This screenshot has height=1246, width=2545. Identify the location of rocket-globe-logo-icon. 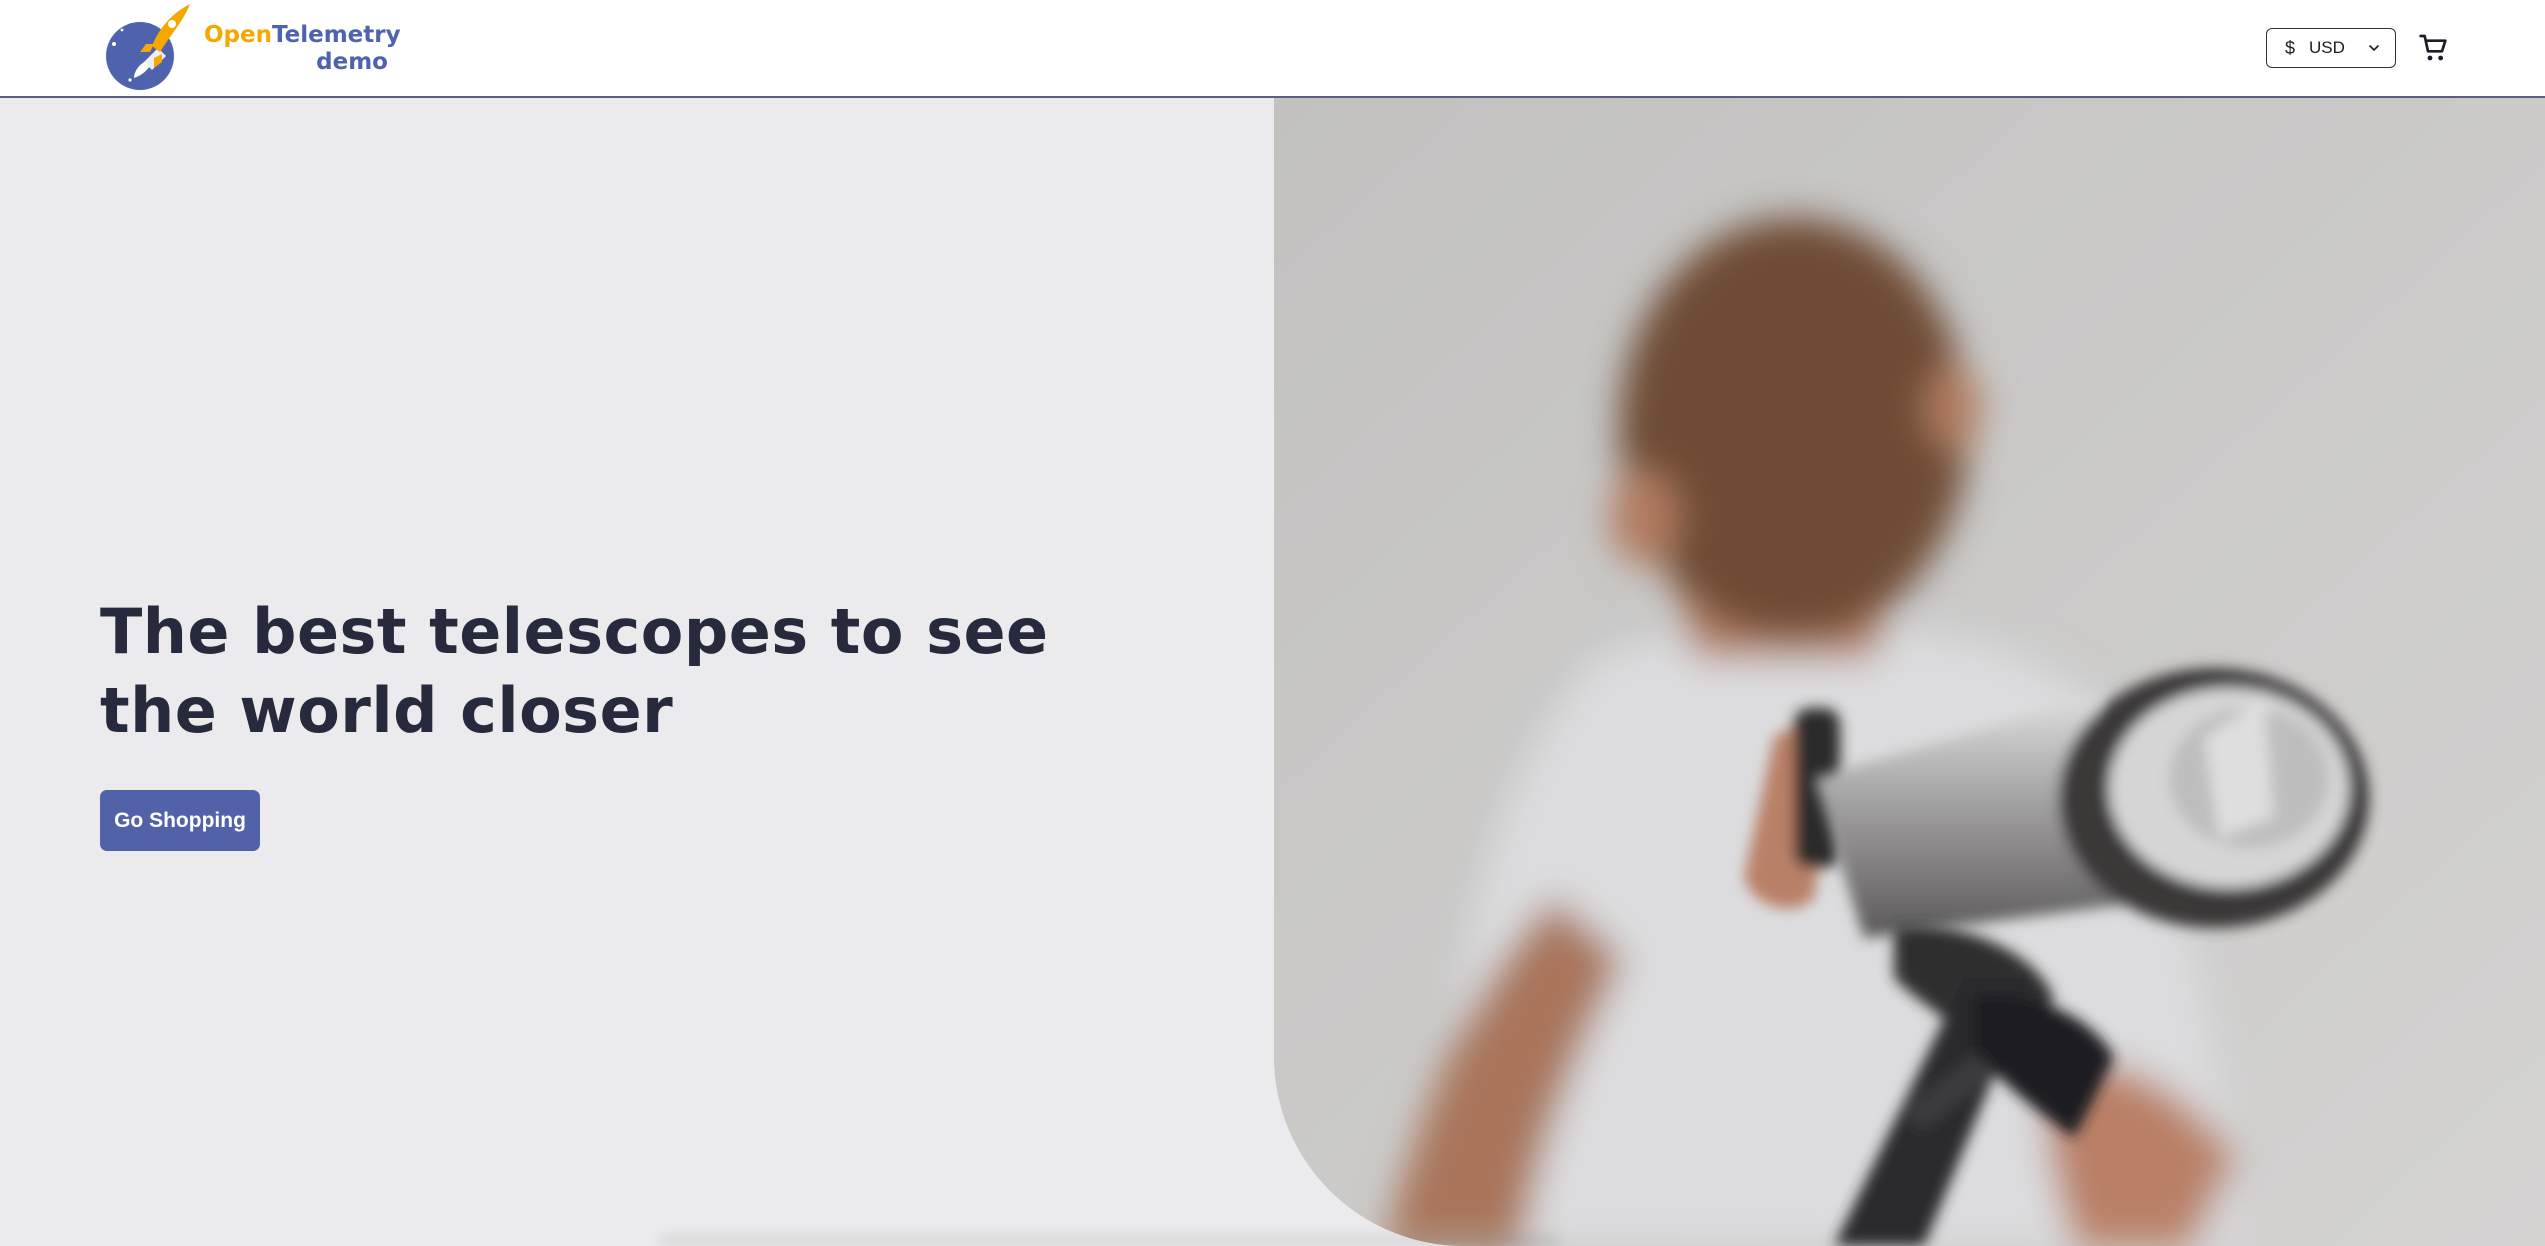
(148, 47).